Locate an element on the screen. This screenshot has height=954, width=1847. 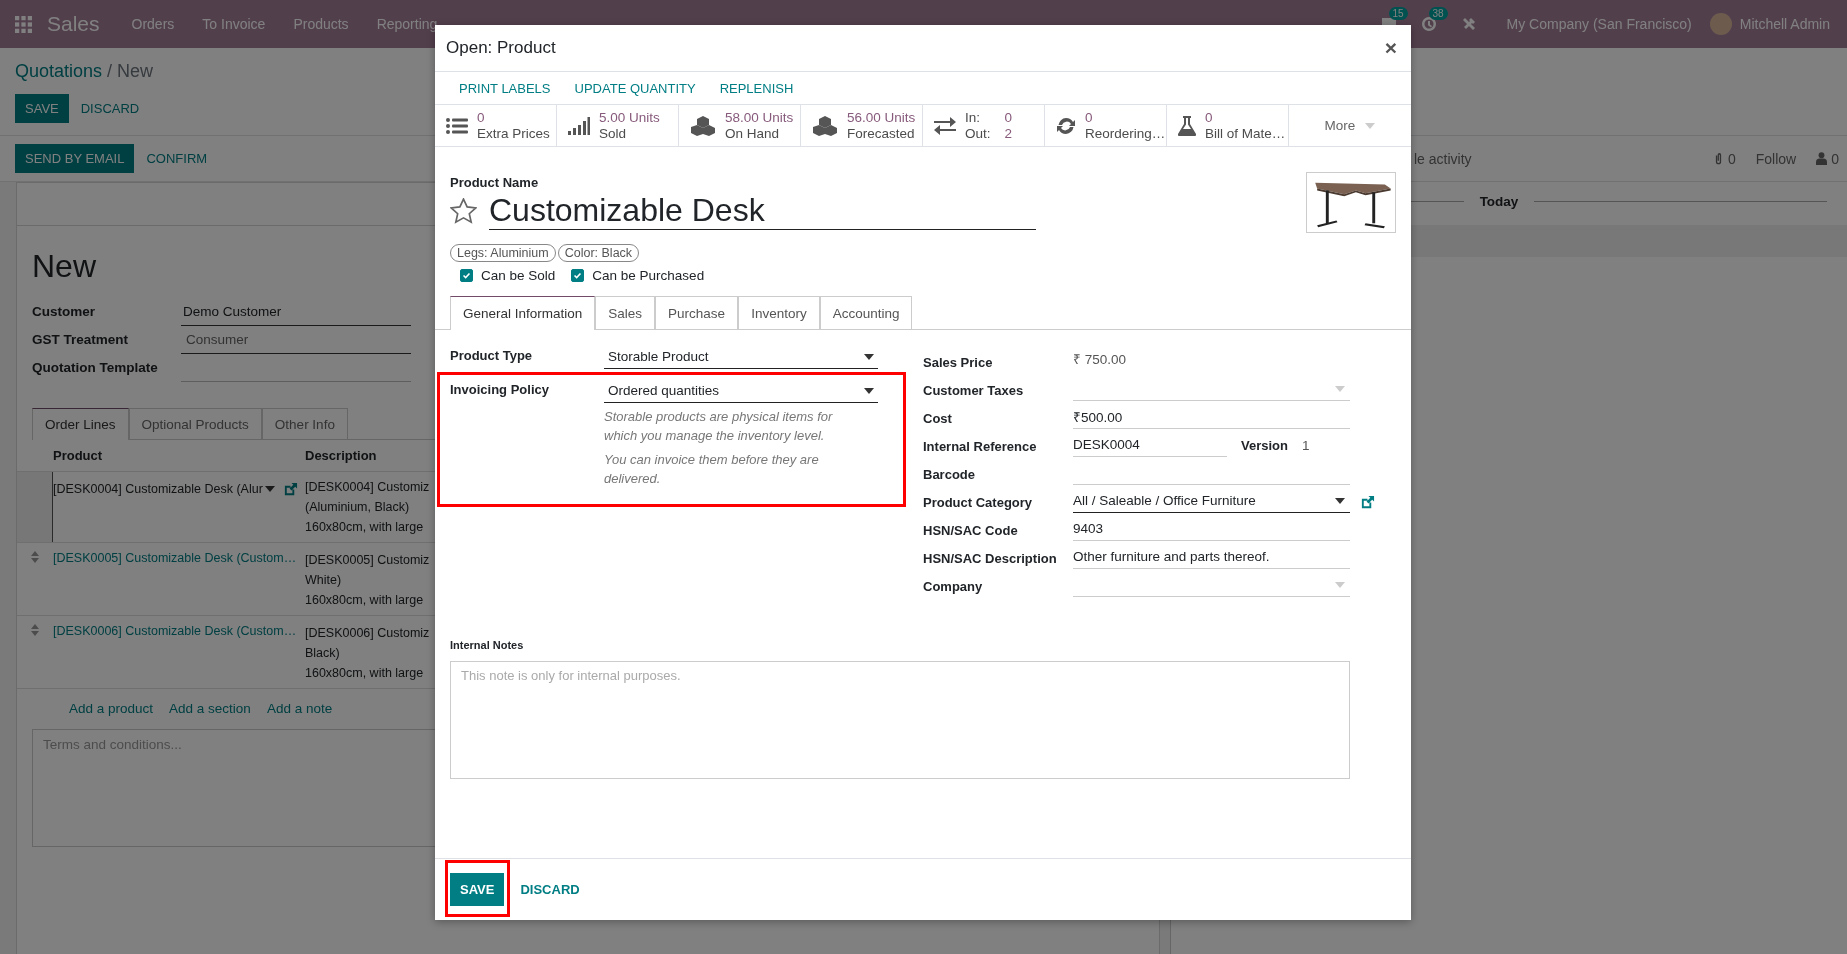
field-label: Product Type is located at coordinates (492, 356).